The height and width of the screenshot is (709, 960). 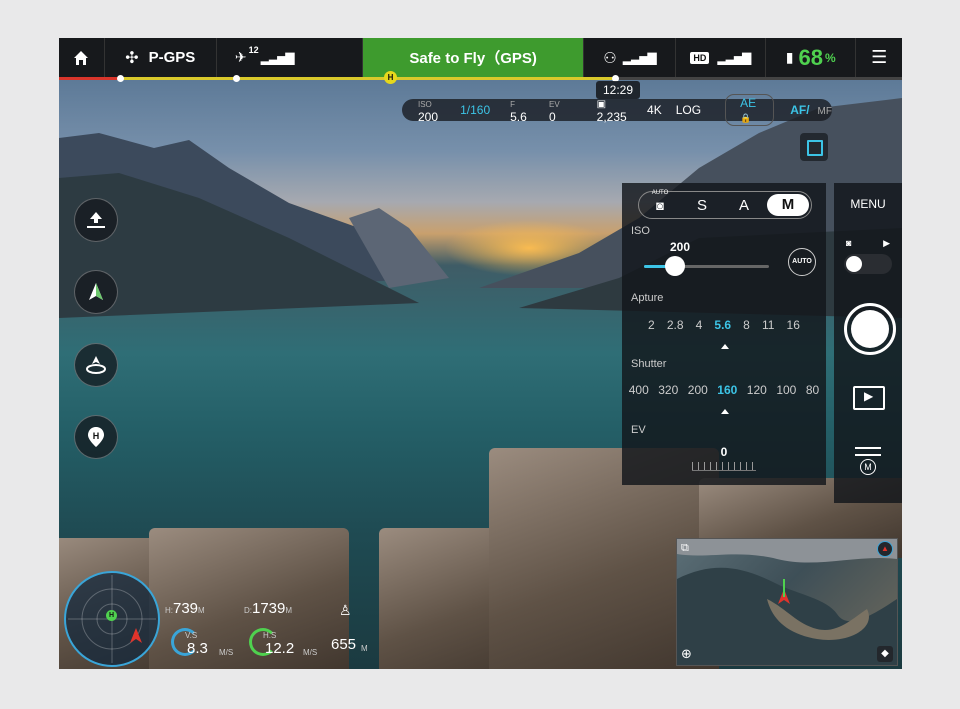 I want to click on shutter-option: 160, so click(x=727, y=390).